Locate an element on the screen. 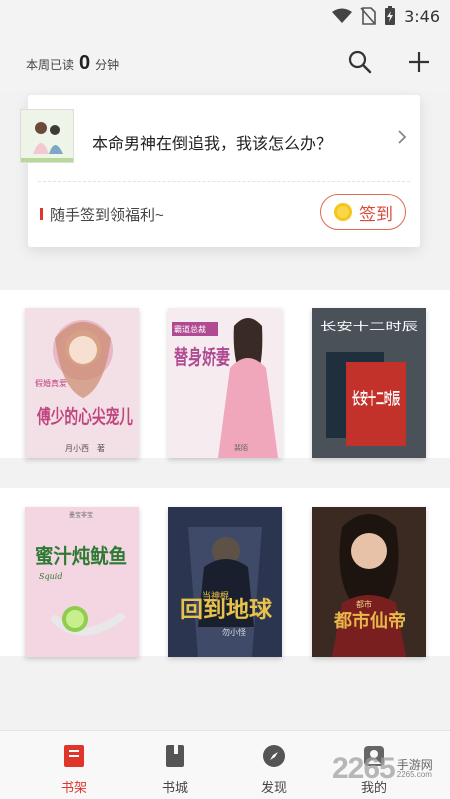 Image resolution: width=450 pixels, height=799 pixels. book-author: 勿小怪 is located at coordinates (234, 632).